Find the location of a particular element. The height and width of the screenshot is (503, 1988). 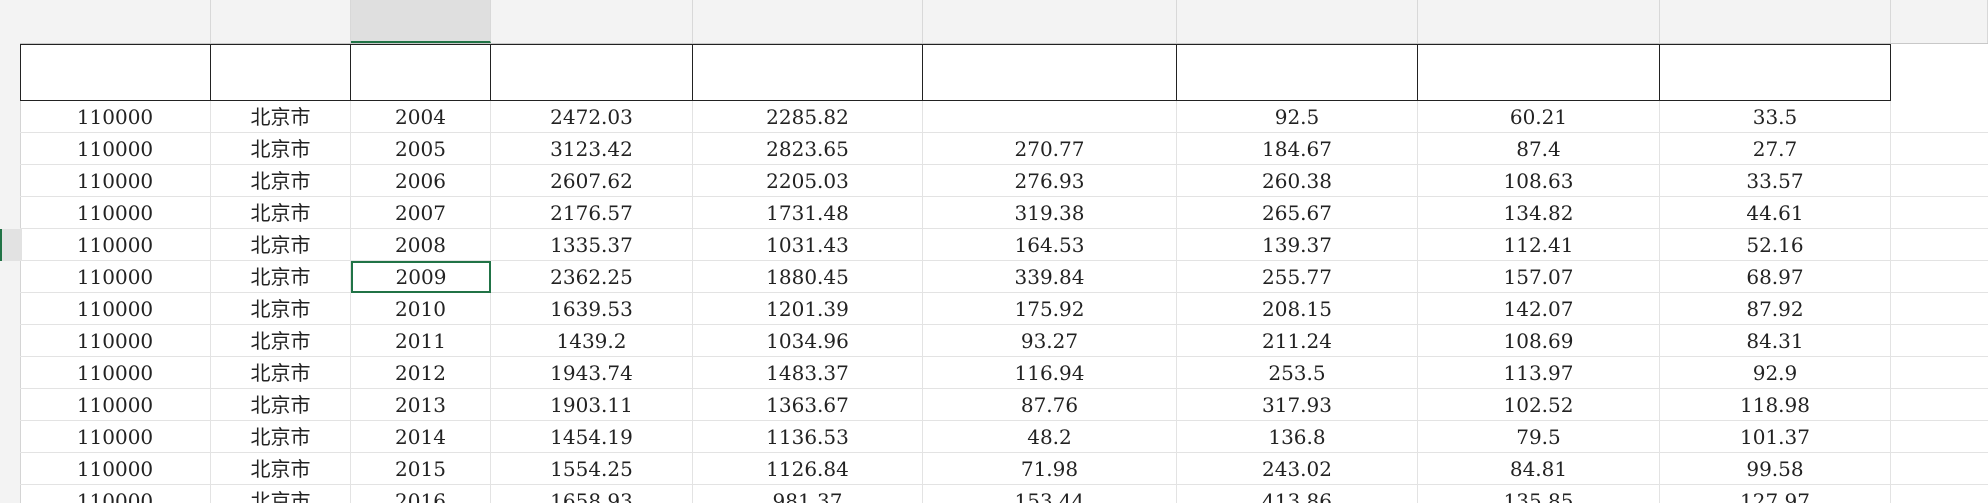

table-cell: 2005 is located at coordinates (421, 149).